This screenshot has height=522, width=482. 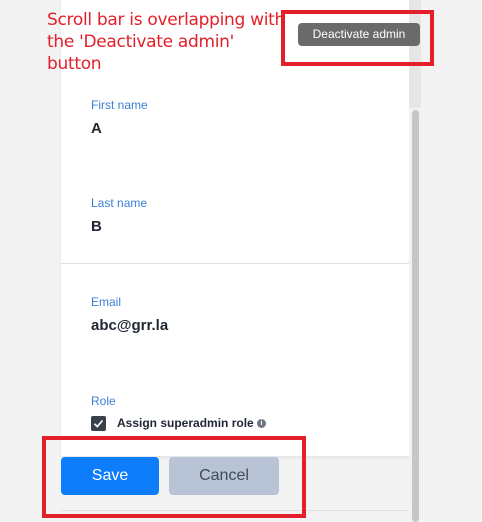 What do you see at coordinates (96, 226) in the screenshot?
I see `last-name-value: B` at bounding box center [96, 226].